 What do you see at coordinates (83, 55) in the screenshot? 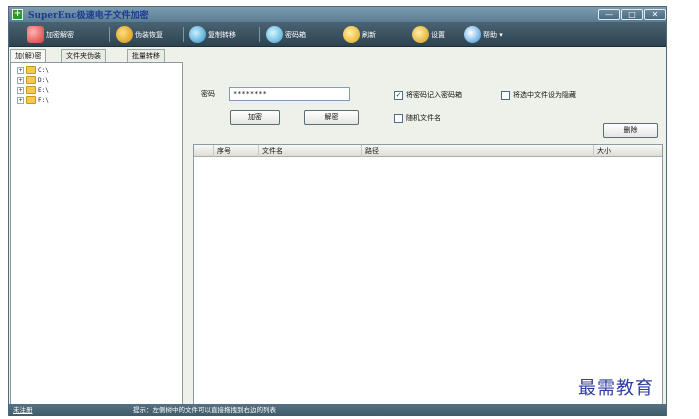
I see `tab-folder-disguise: 文件夹伪装` at bounding box center [83, 55].